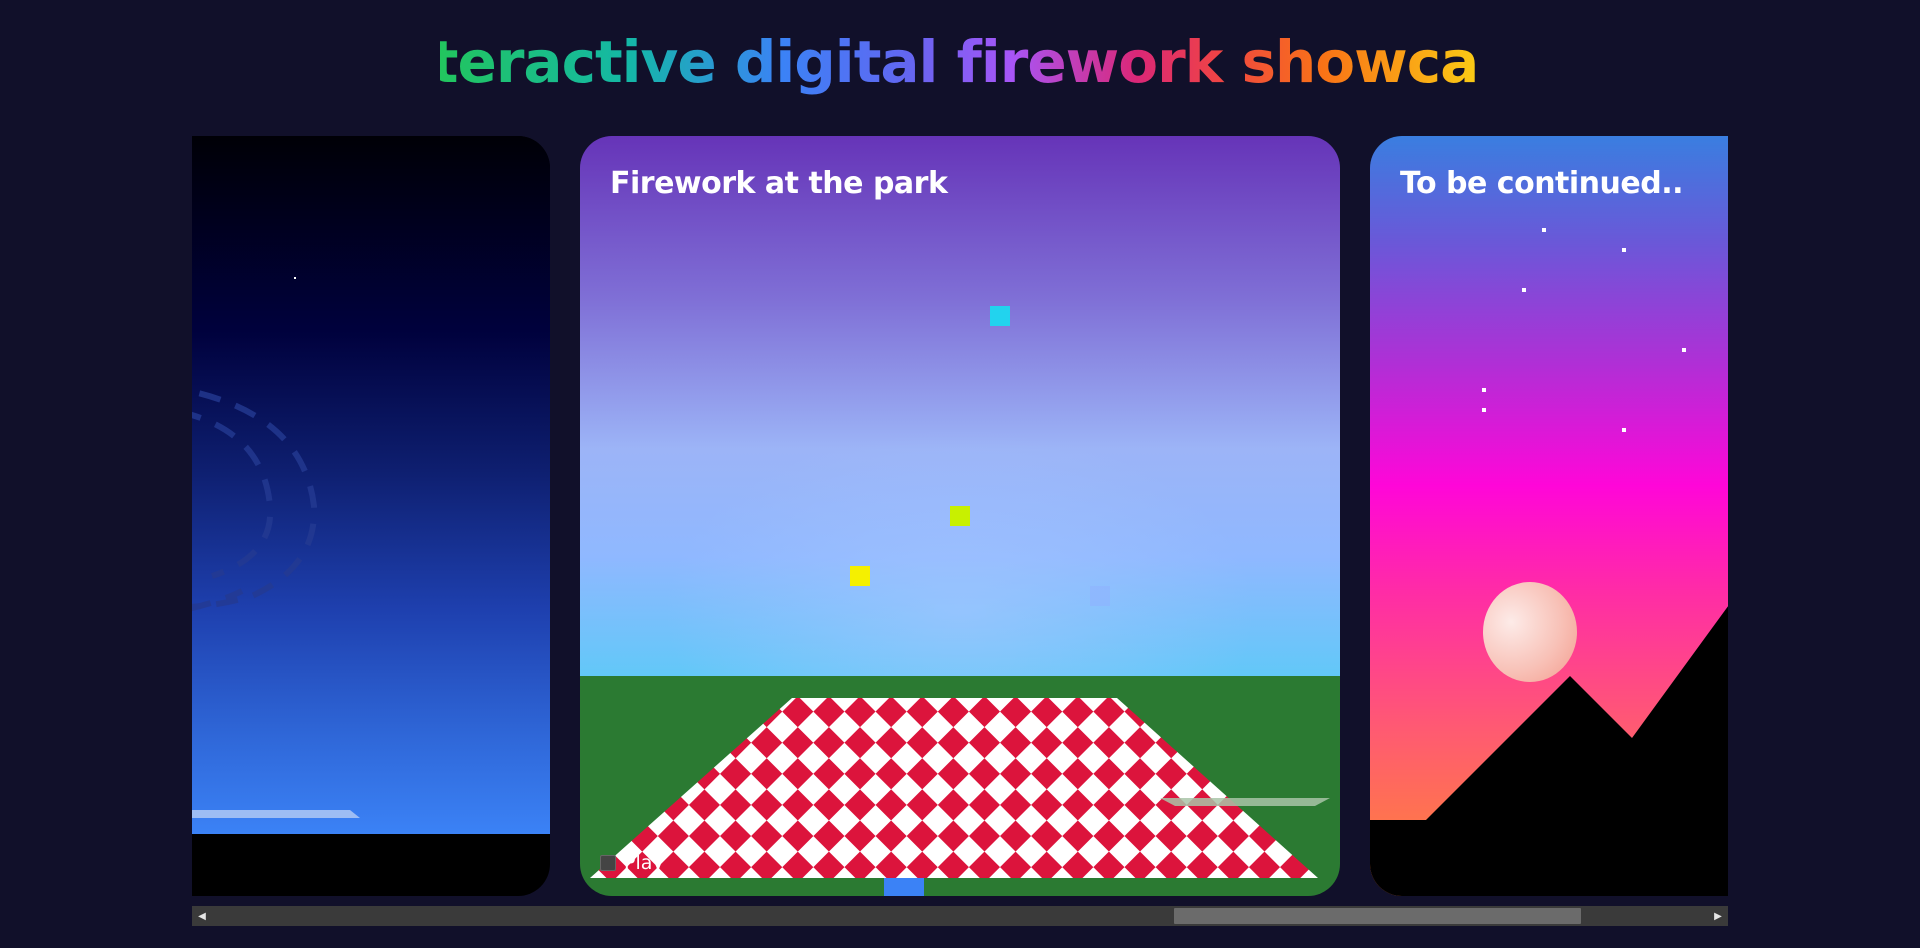  Describe the element at coordinates (1245, 802) in the screenshot. I see `ground-panel` at that location.